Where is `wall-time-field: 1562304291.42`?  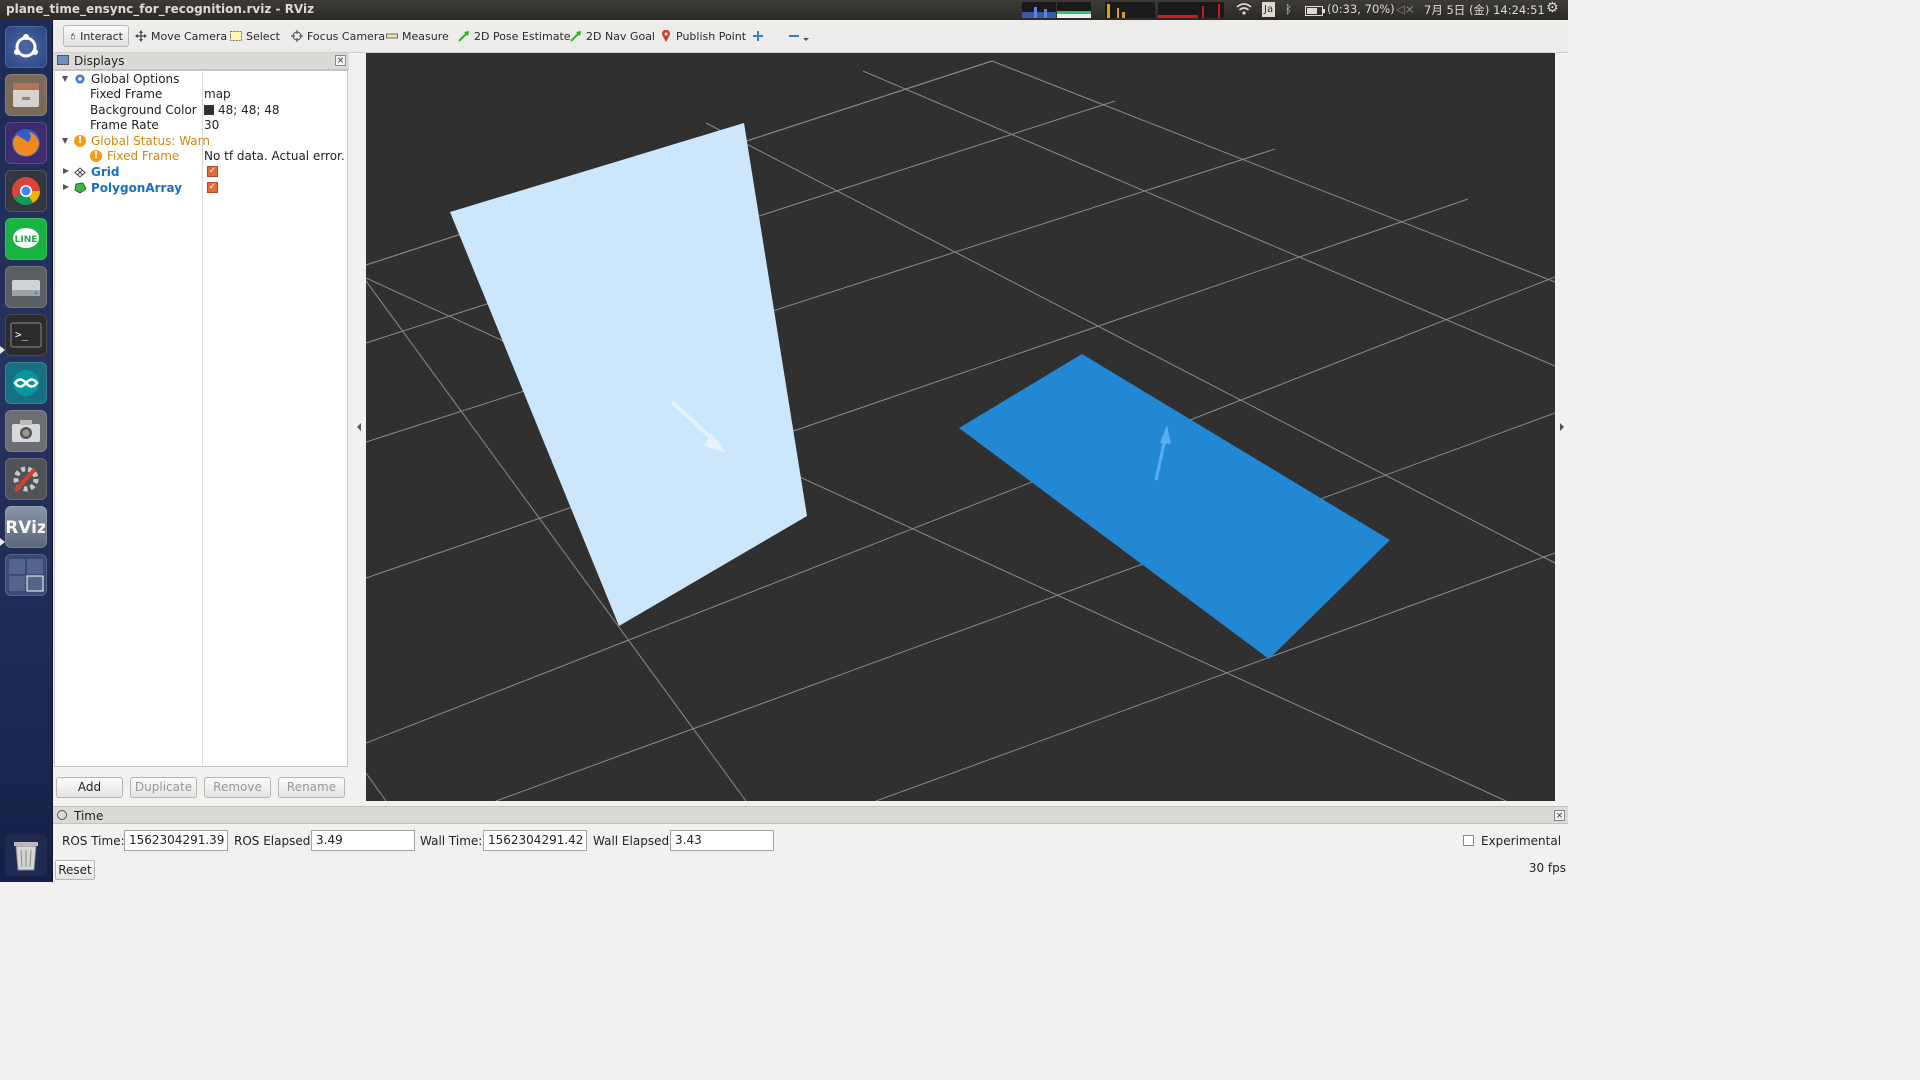 wall-time-field: 1562304291.42 is located at coordinates (535, 840).